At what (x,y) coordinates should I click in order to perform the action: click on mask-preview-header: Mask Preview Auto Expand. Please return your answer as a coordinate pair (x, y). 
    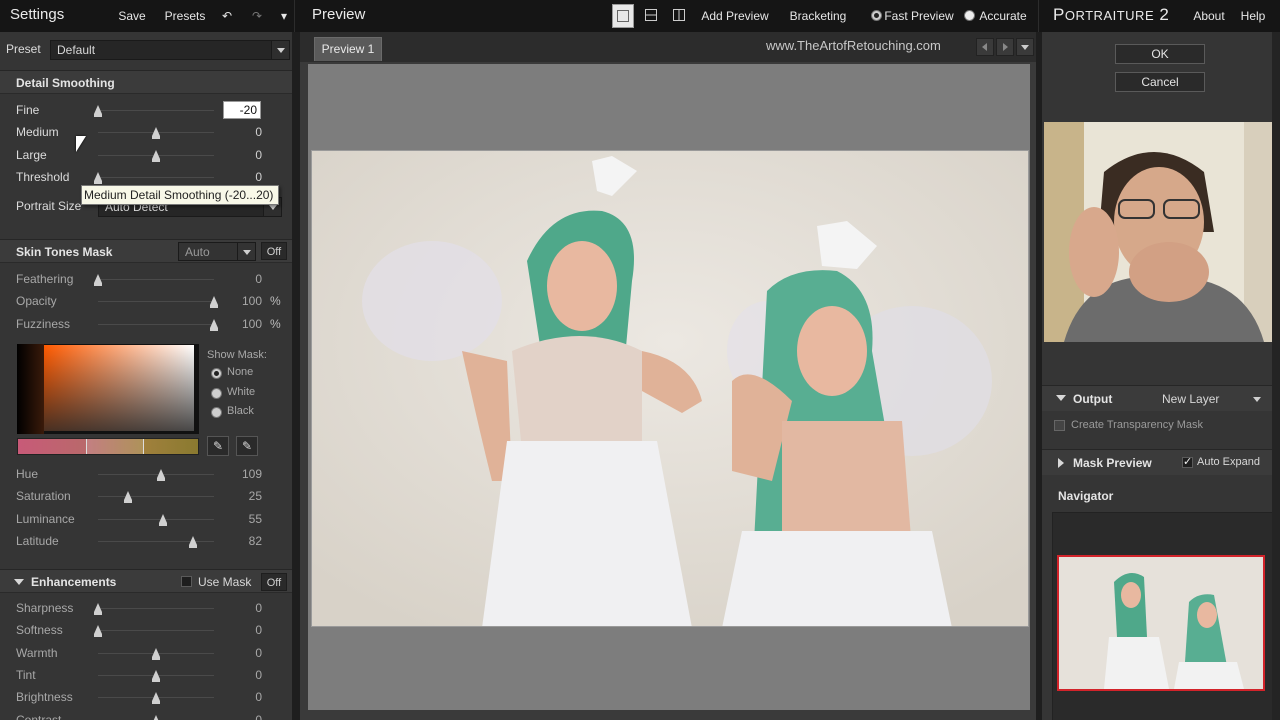
    Looking at the image, I should click on (1161, 462).